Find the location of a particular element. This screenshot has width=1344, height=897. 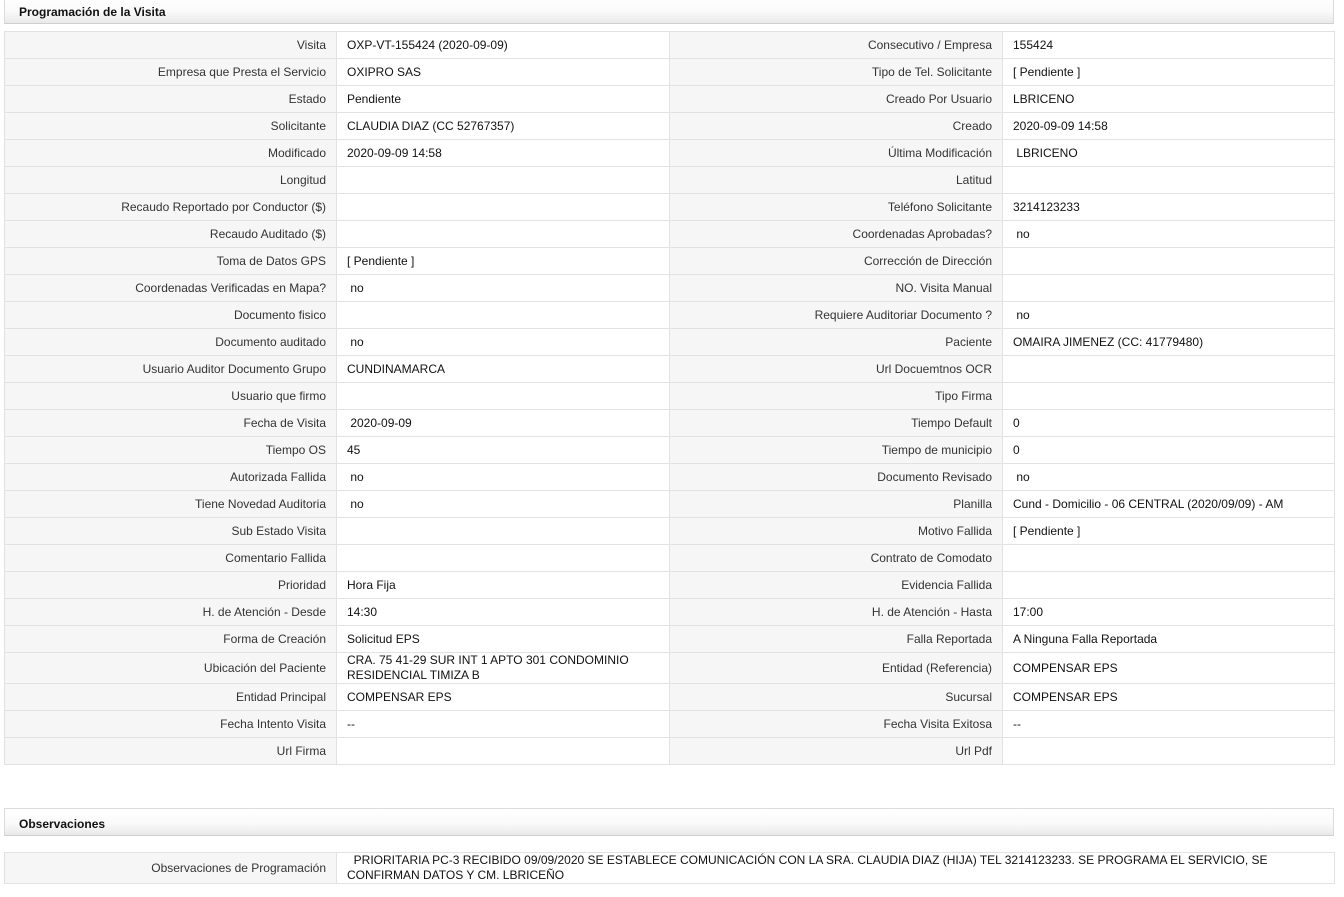

field-label: Url Firma is located at coordinates (170, 751).